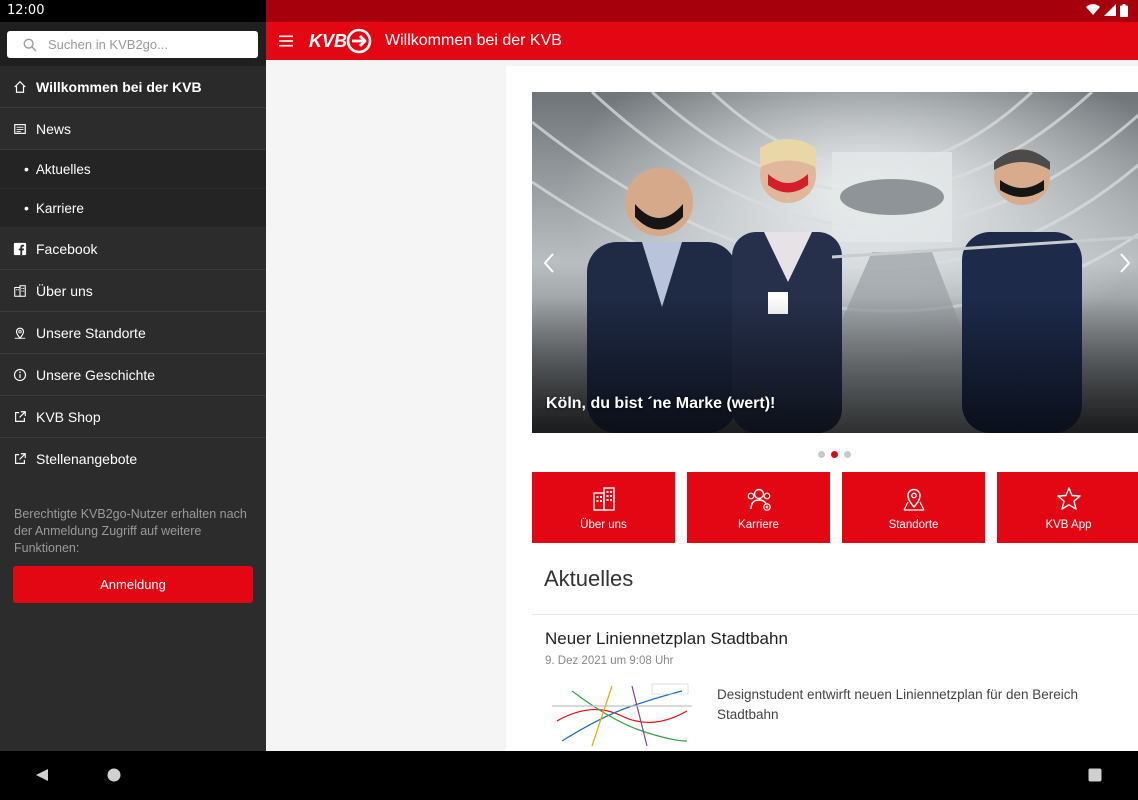 This screenshot has height=800, width=1138. I want to click on kvb-logo-text: KVB, so click(328, 41).